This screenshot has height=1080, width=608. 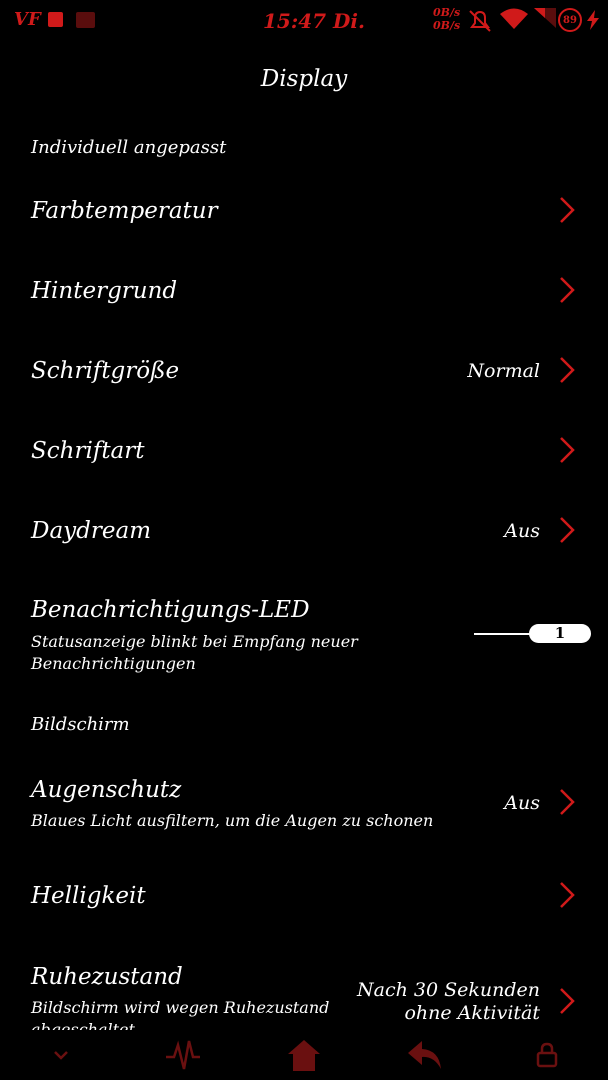 What do you see at coordinates (27, 19) in the screenshot?
I see `carrier-label: VF` at bounding box center [27, 19].